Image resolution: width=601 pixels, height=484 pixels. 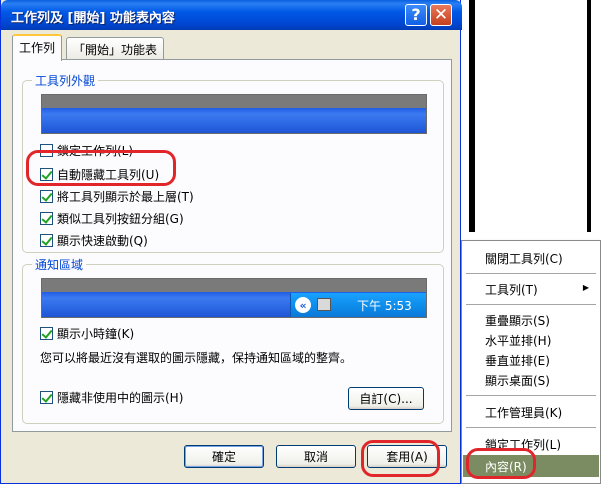 I want to click on menu-item-properties: 內容(R), so click(x=531, y=466).